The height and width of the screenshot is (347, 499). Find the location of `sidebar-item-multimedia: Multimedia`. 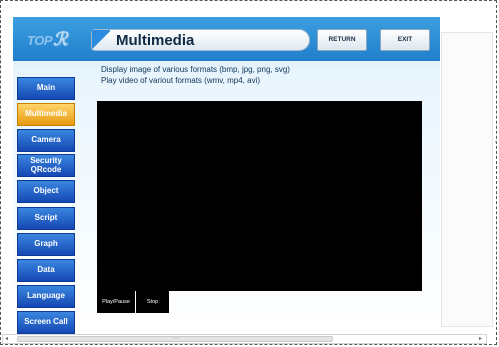

sidebar-item-multimedia: Multimedia is located at coordinates (46, 114).